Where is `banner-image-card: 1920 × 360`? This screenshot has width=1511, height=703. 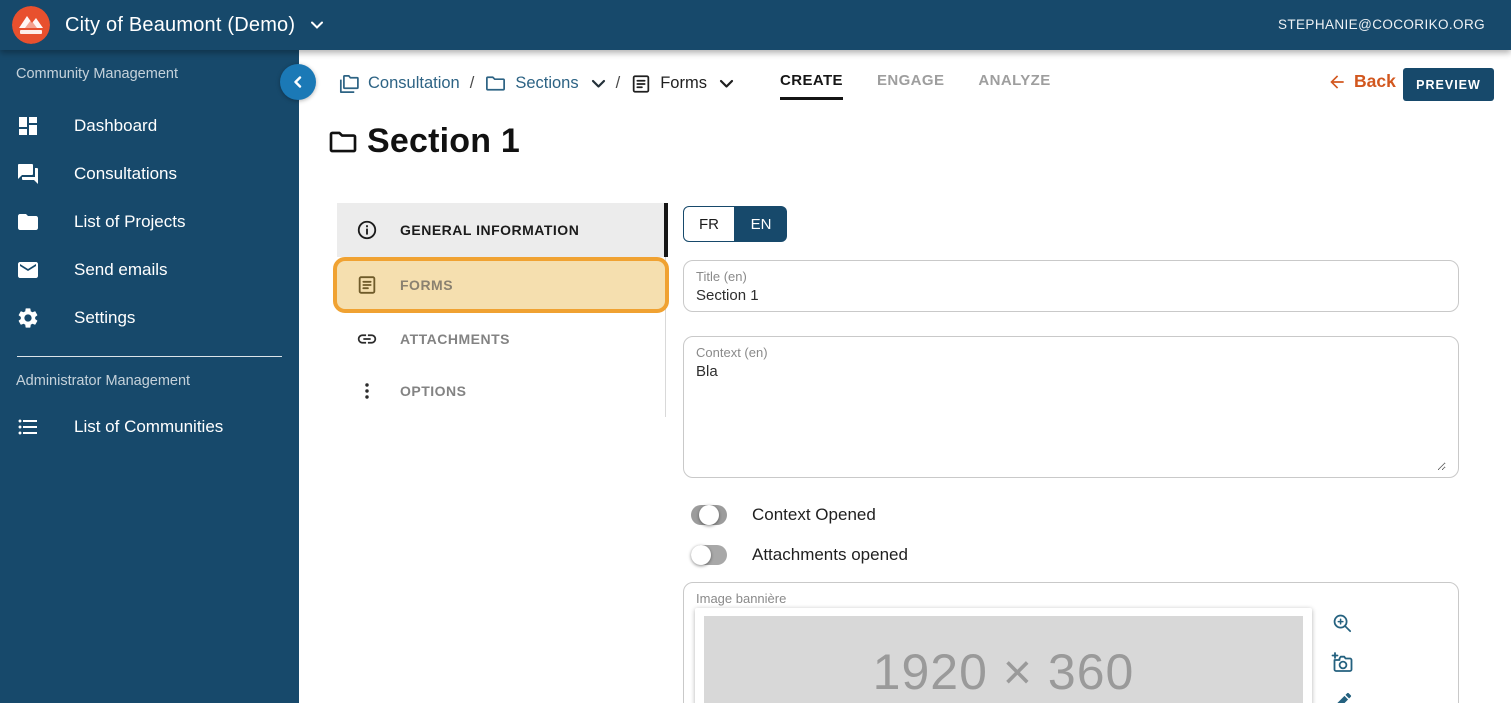 banner-image-card: 1920 × 360 is located at coordinates (1003, 655).